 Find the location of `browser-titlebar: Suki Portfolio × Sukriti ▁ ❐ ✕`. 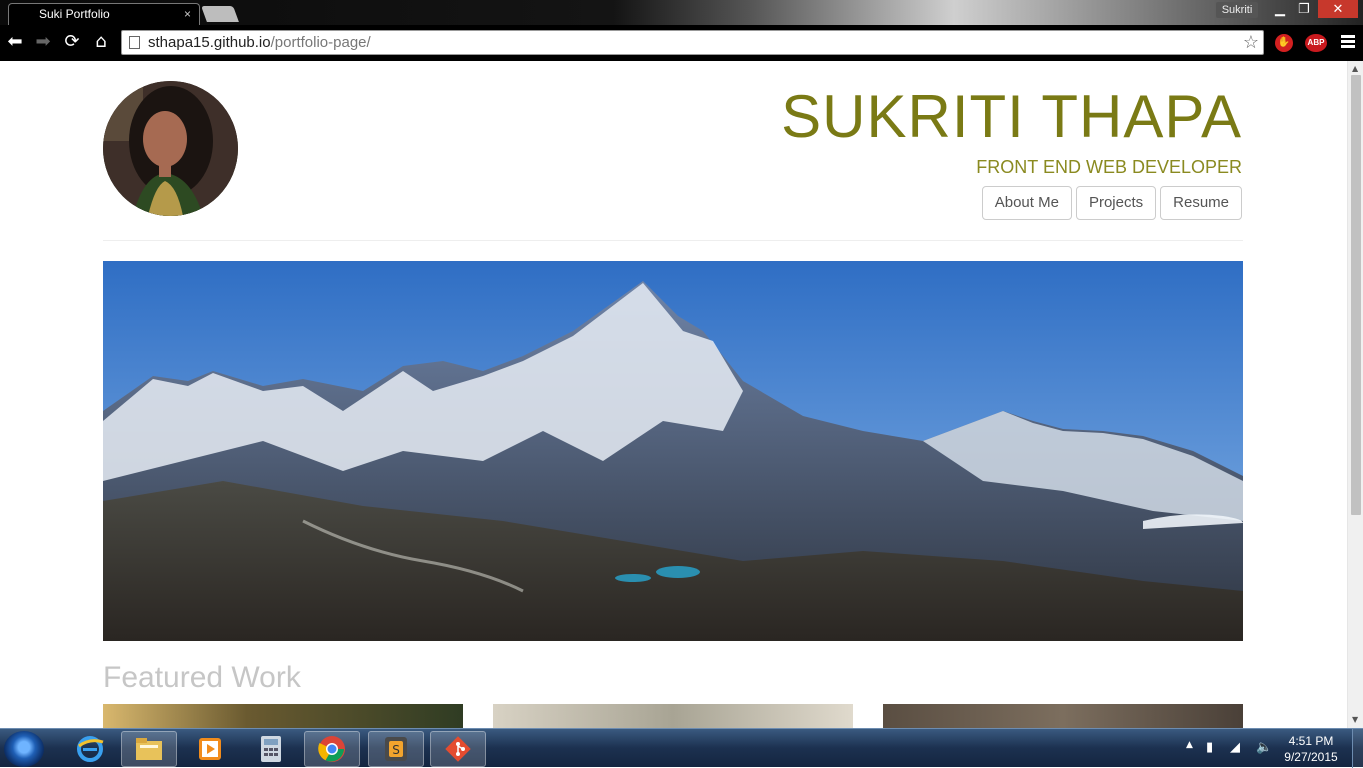

browser-titlebar: Suki Portfolio × Sukriti ▁ ❐ ✕ is located at coordinates (681, 12).